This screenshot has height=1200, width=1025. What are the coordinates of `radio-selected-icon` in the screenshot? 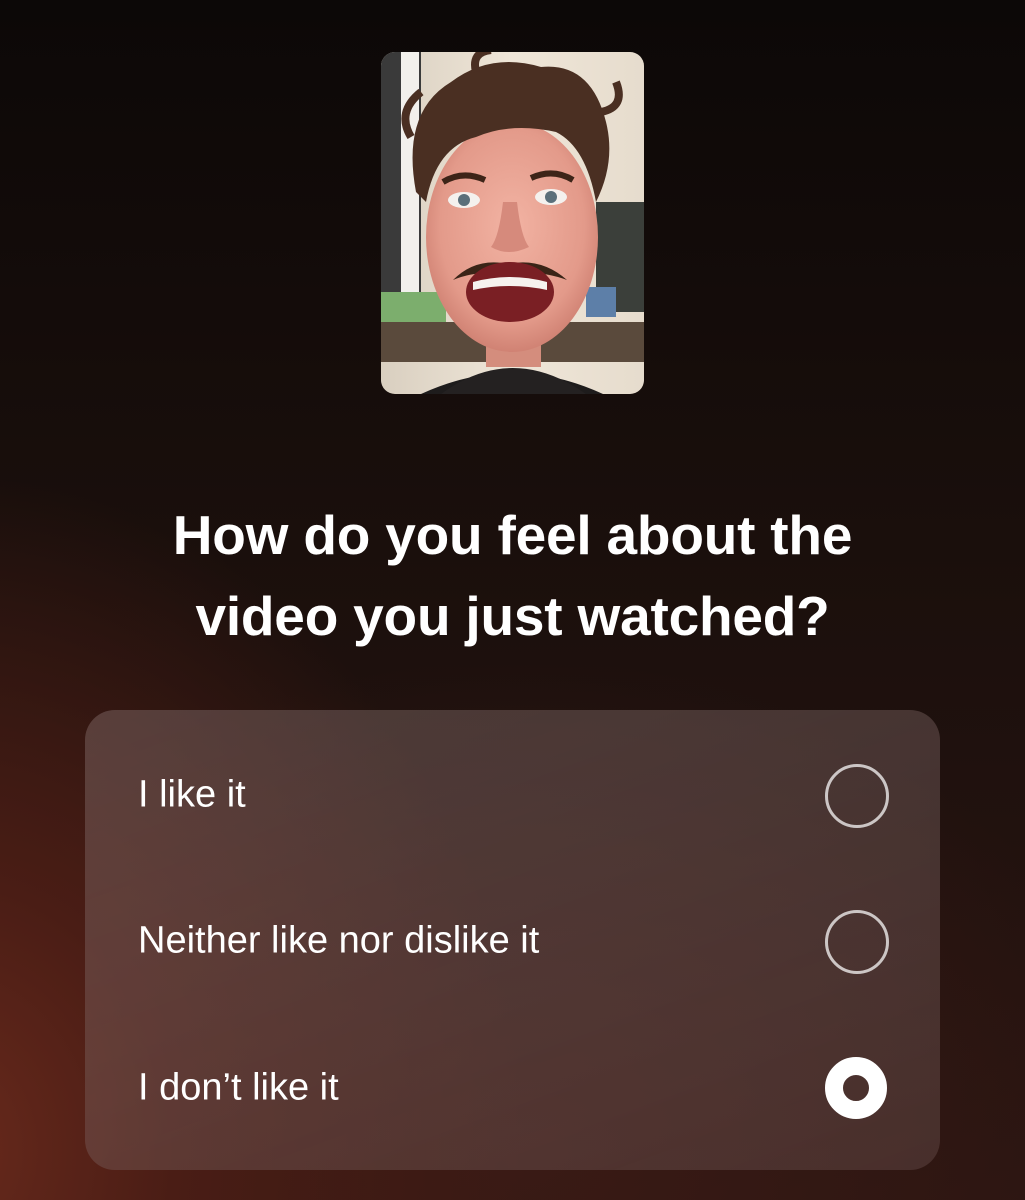 It's located at (856, 1088).